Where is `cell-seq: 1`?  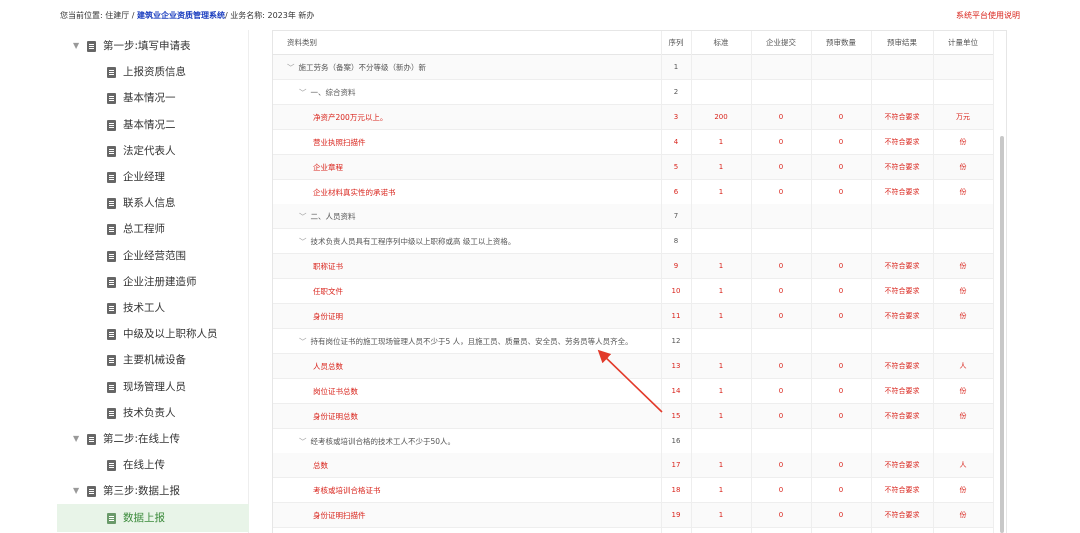
cell-seq: 1 is located at coordinates (676, 67).